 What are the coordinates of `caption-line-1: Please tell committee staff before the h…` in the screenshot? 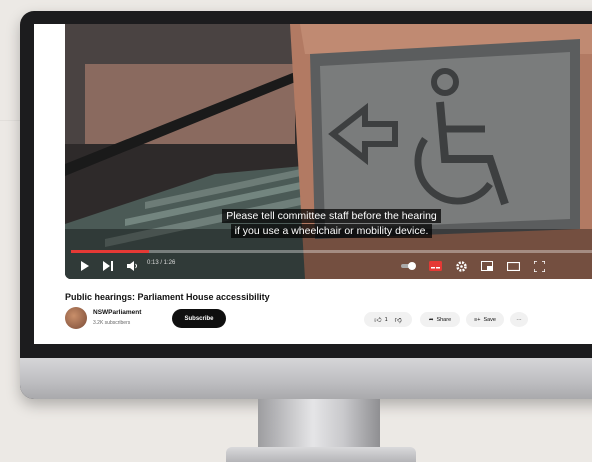 It's located at (328, 216).